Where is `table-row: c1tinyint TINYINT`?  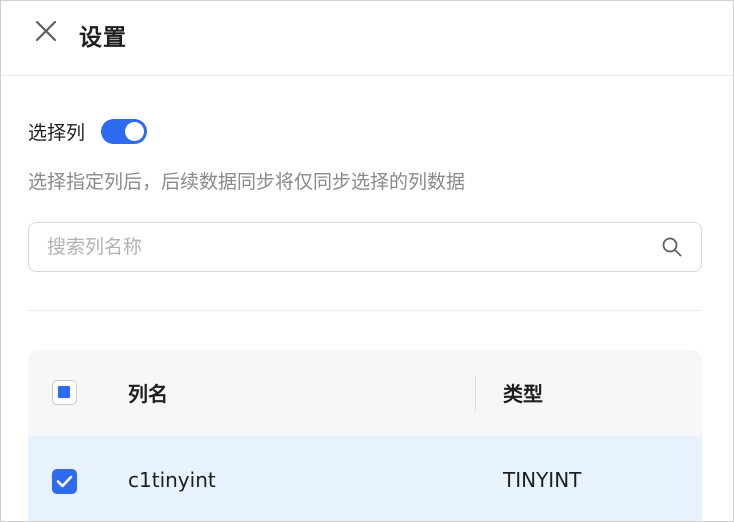 table-row: c1tinyint TINYINT is located at coordinates (365, 478).